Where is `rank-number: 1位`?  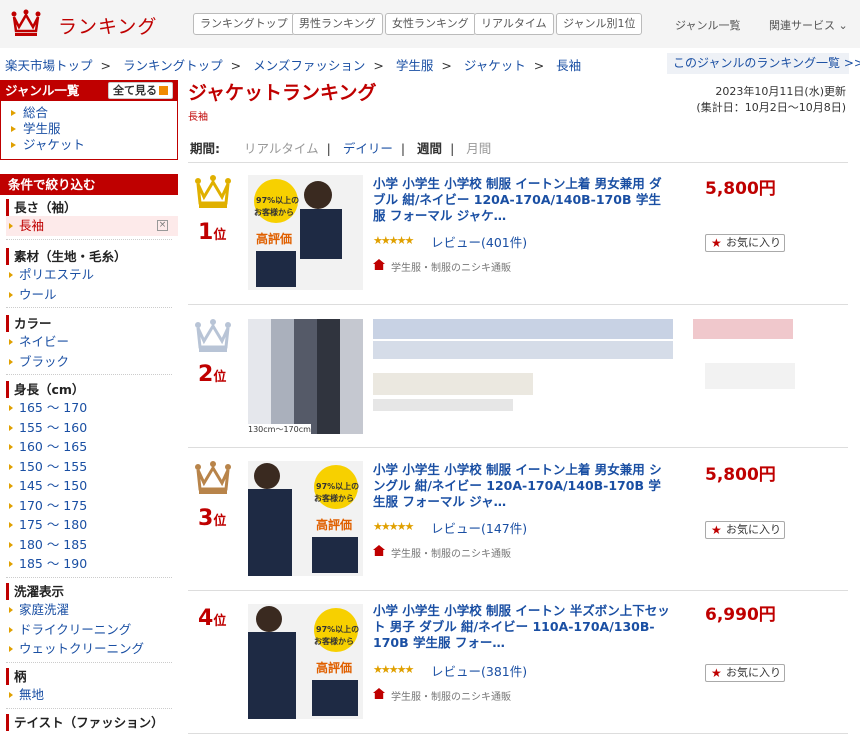
rank-number: 1位 is located at coordinates (212, 232).